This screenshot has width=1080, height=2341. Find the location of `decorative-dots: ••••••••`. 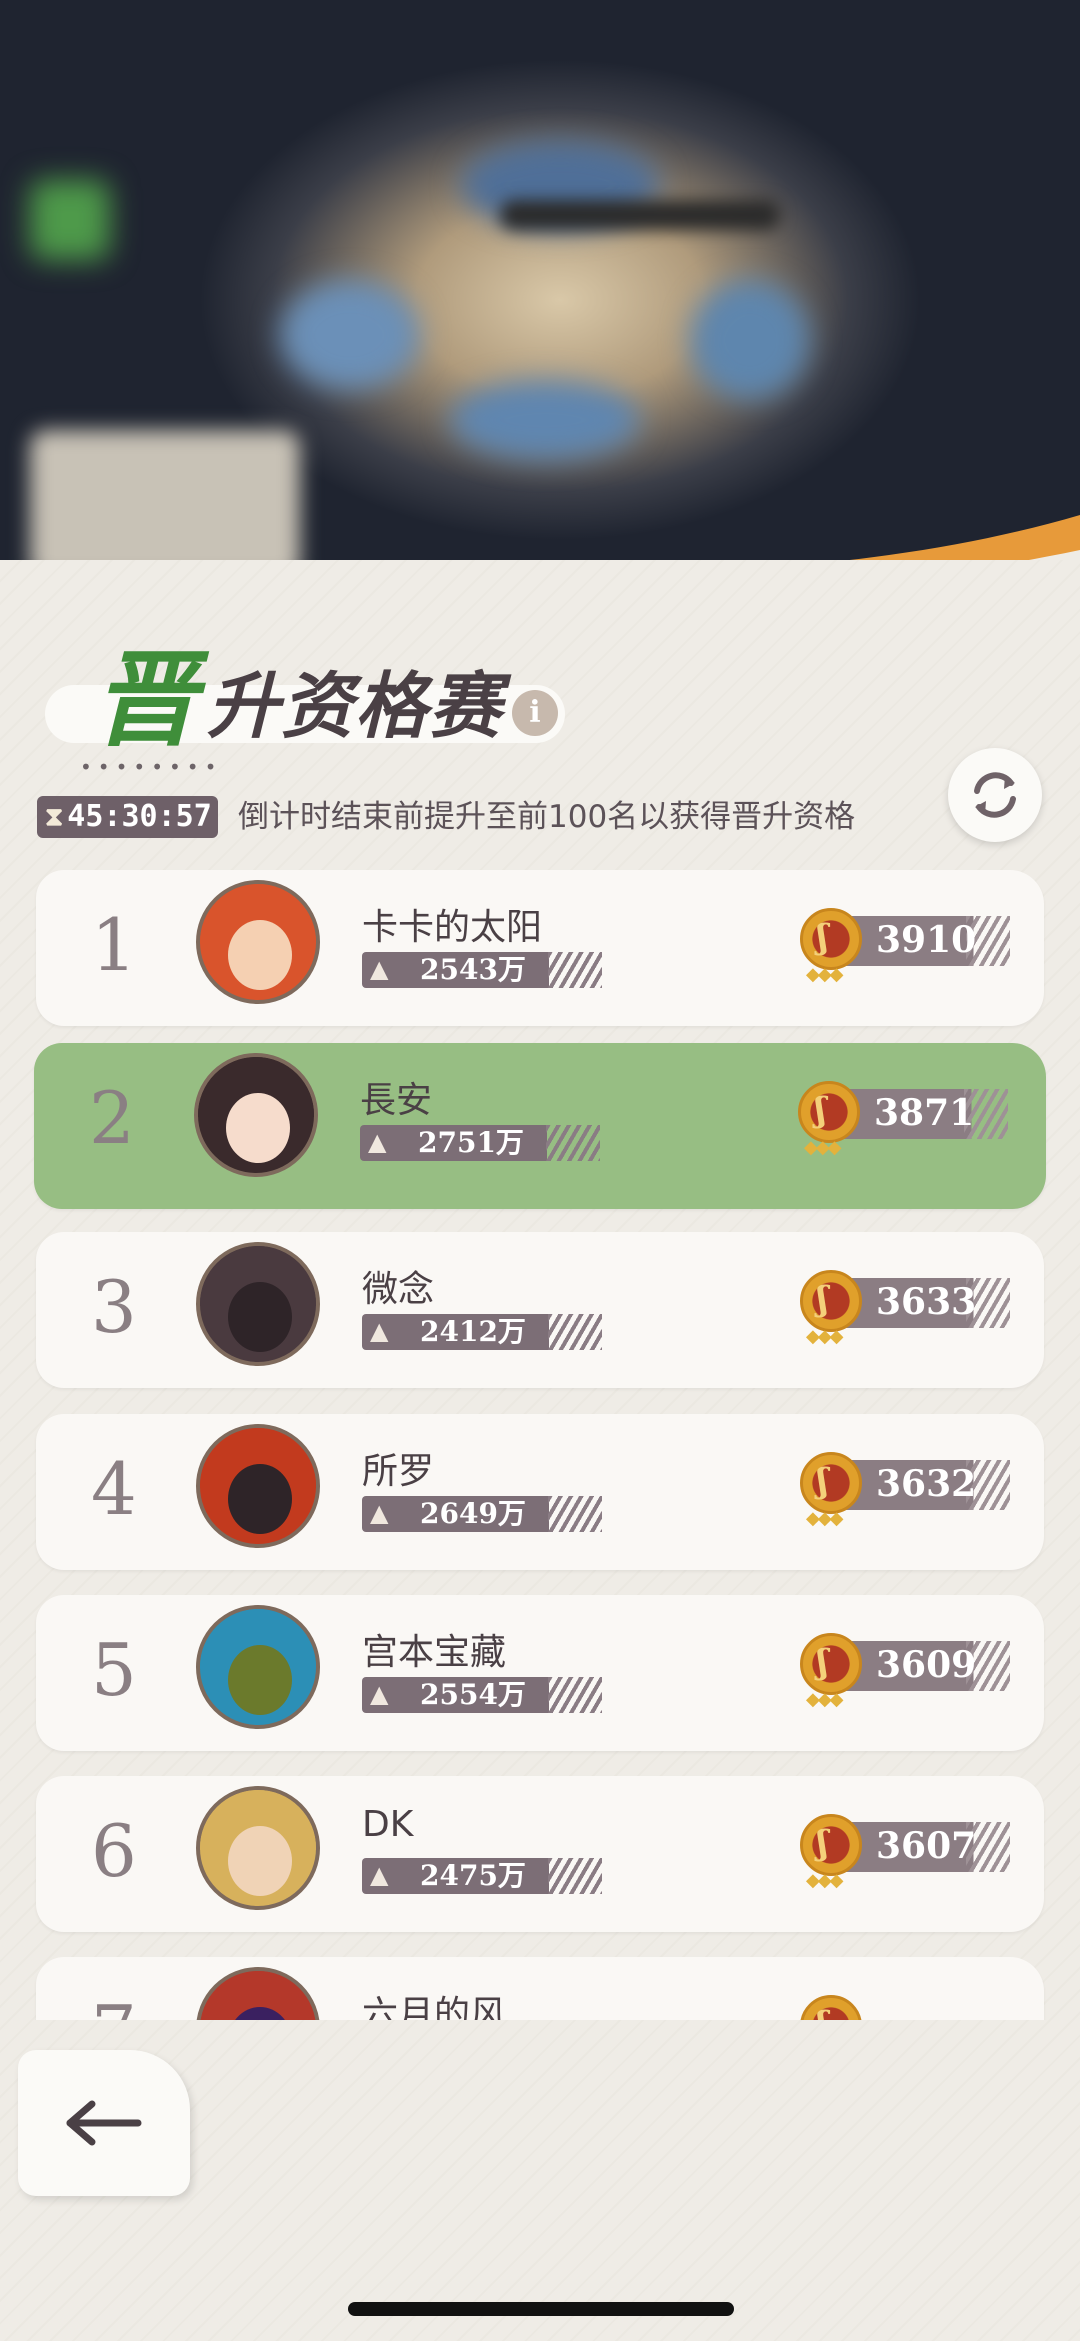

decorative-dots: •••••••• is located at coordinates (151, 767).